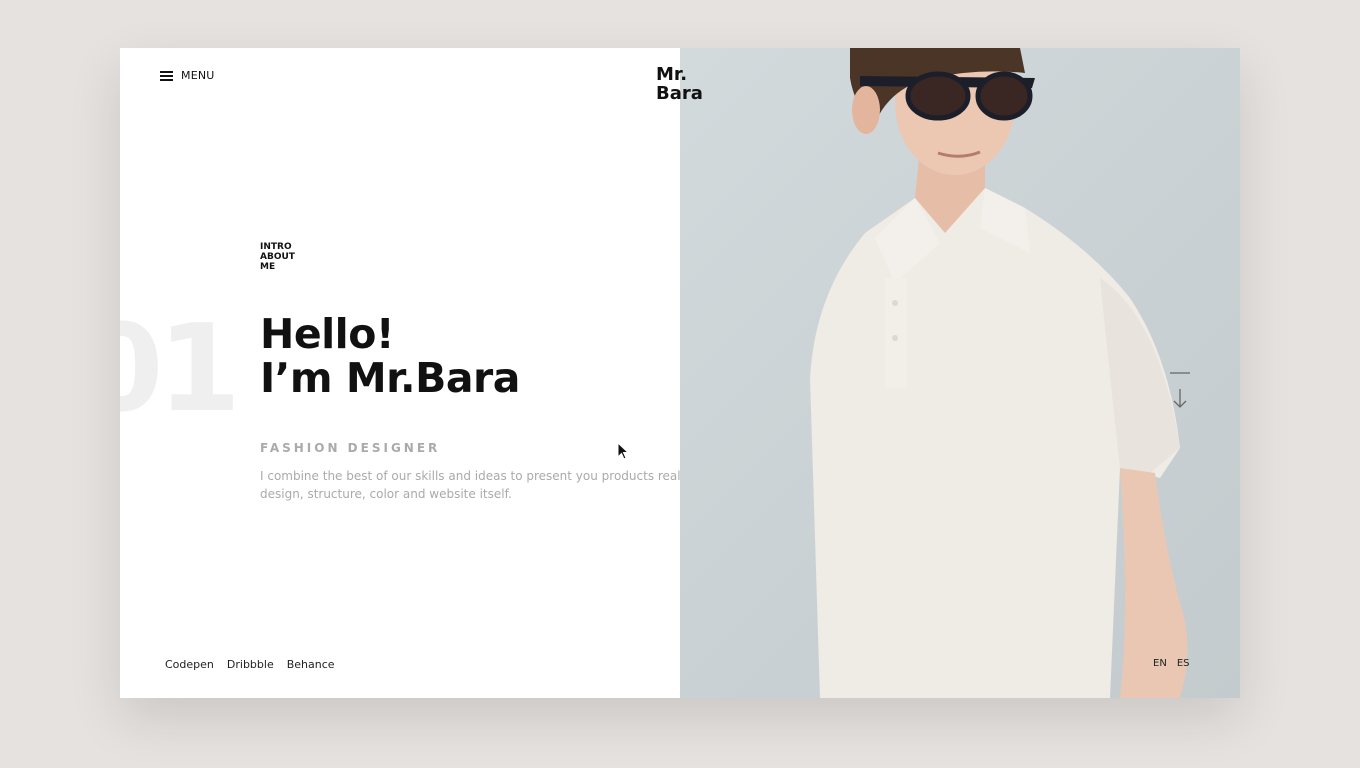 The width and height of the screenshot is (1360, 768). I want to click on headline-line-2: I’m Mr.Bara, so click(390, 378).